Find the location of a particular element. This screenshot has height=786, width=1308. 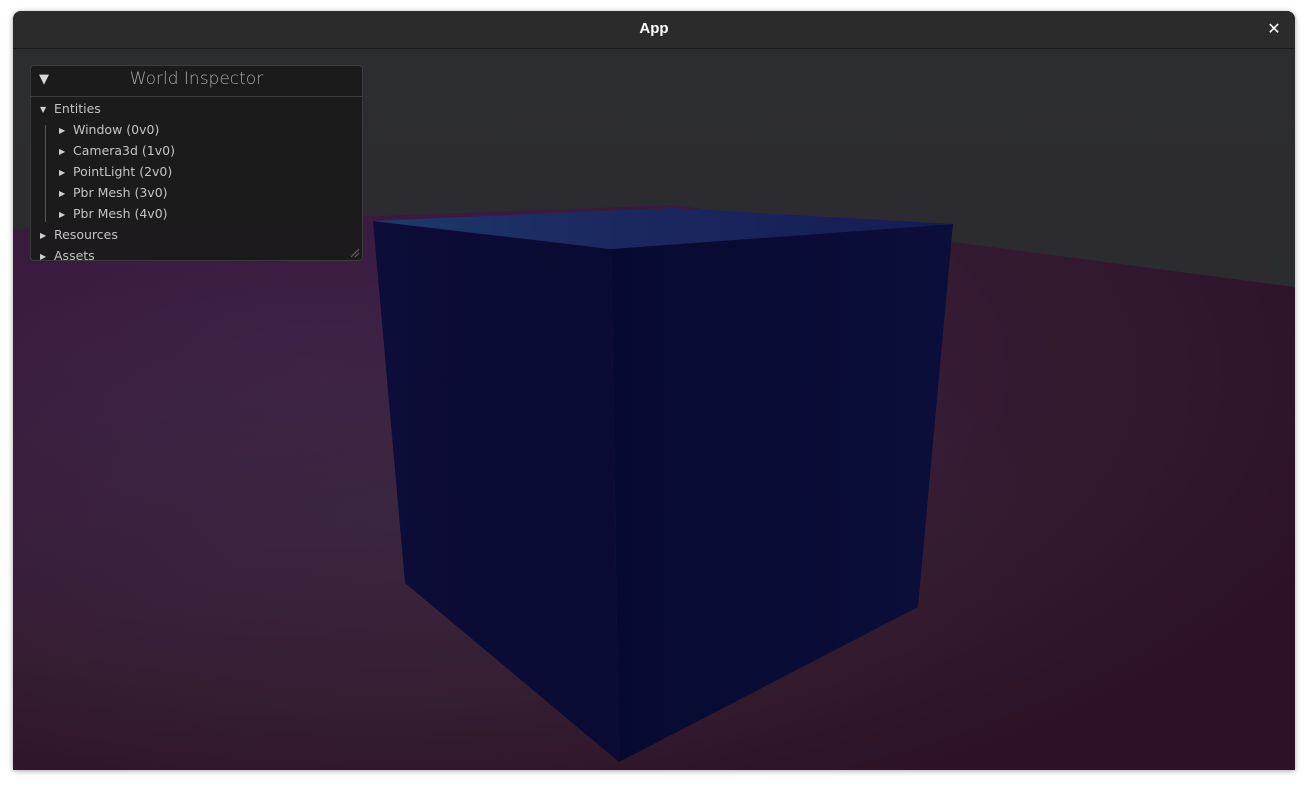

tree-item-label: Camera3d (1v0) is located at coordinates (124, 150).